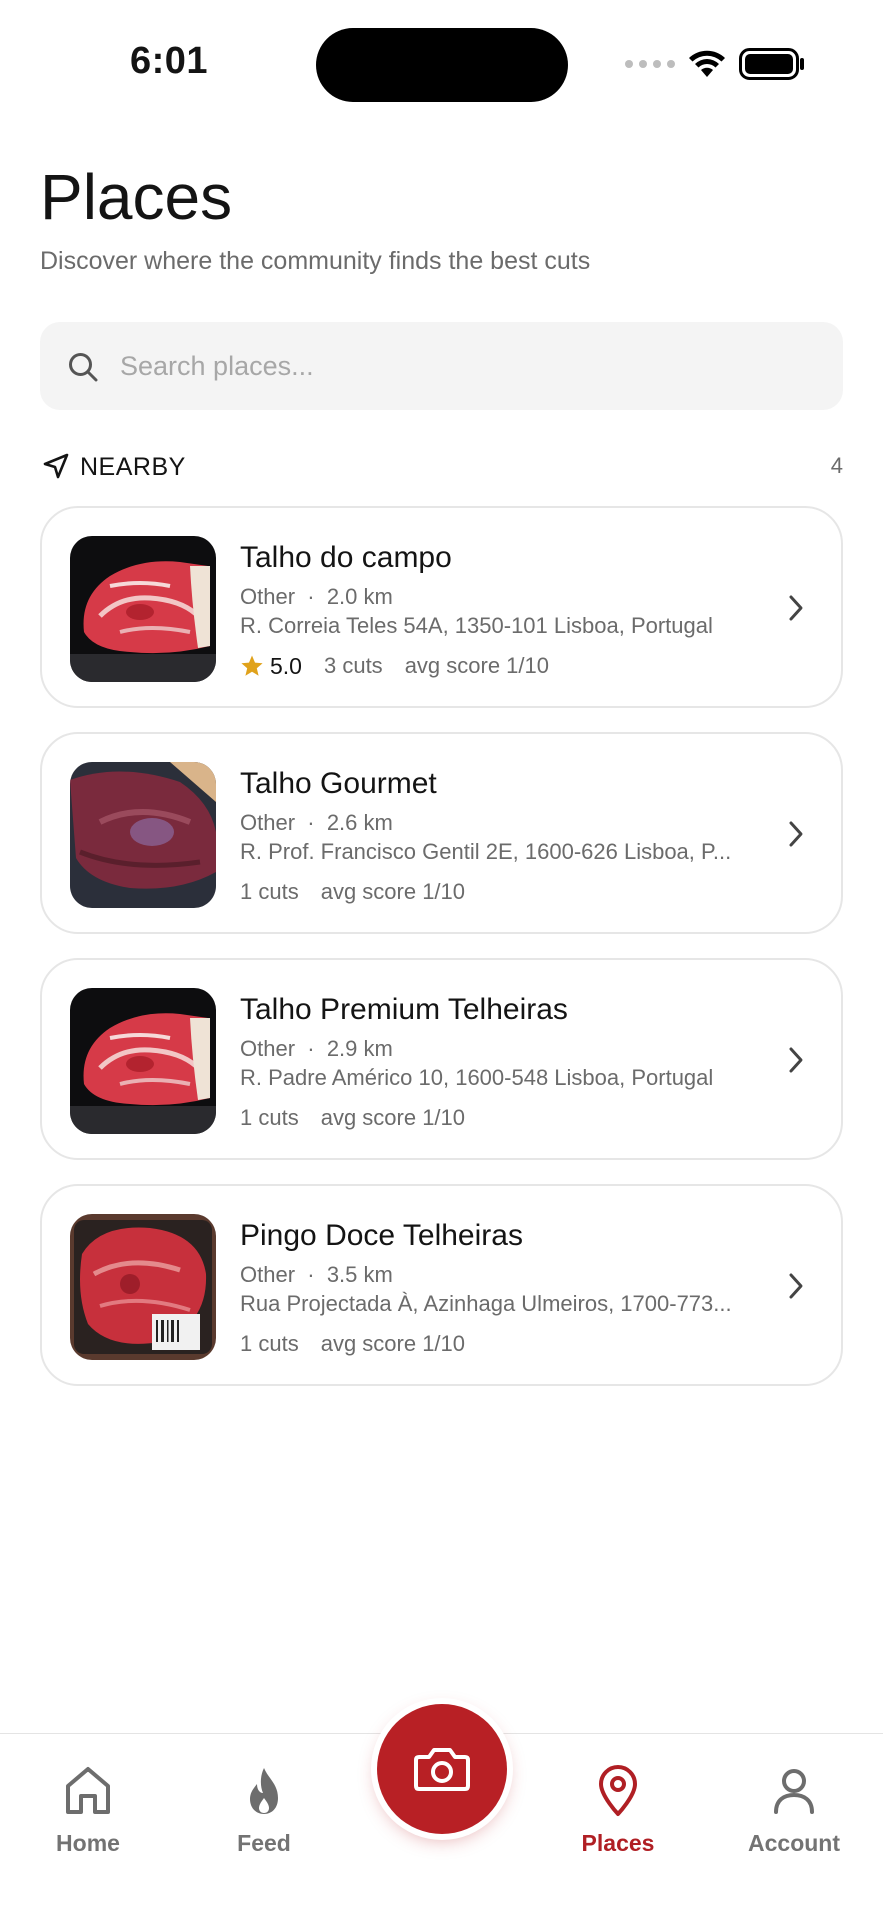 This screenshot has width=883, height=1921. I want to click on place-name: Talho Gourmet, so click(338, 783).